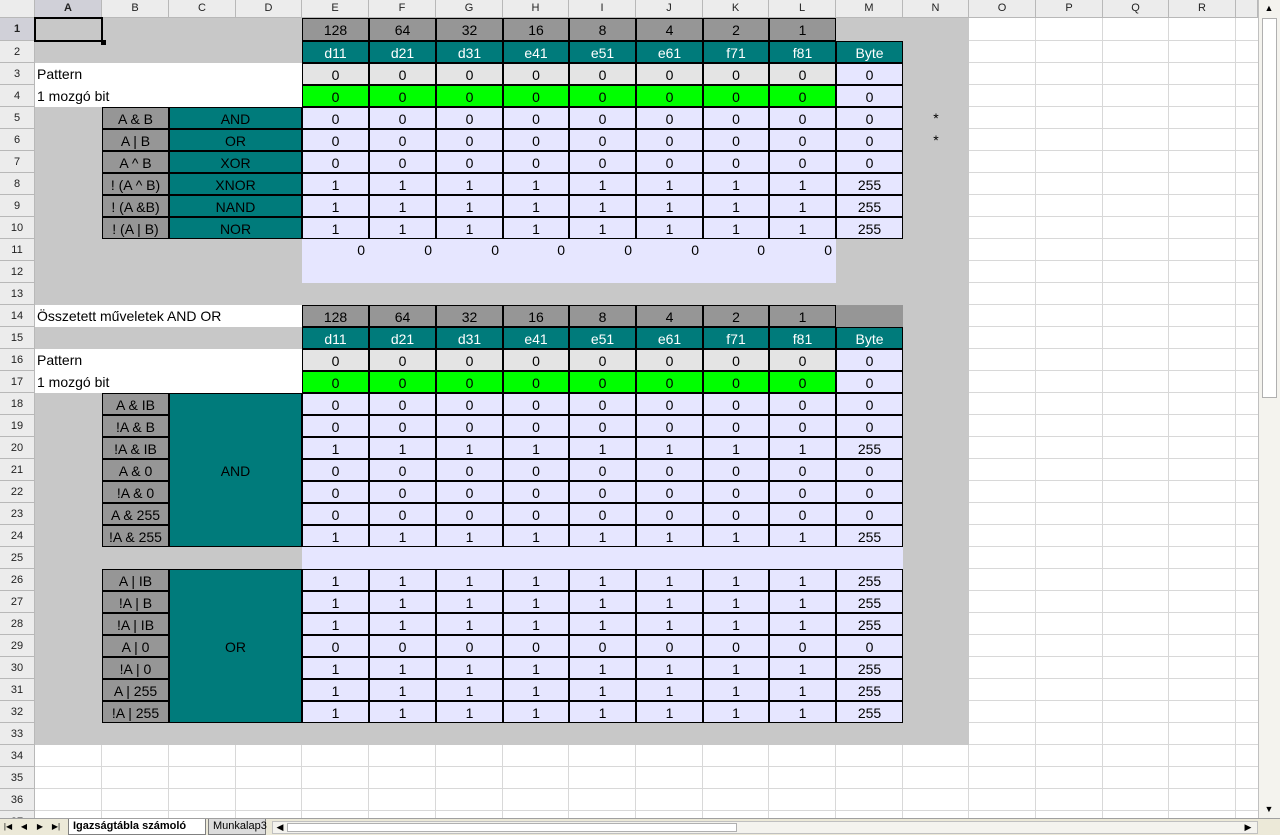  Describe the element at coordinates (1269, 8) in the screenshot. I see `scroll-up-icon: ▲` at that location.